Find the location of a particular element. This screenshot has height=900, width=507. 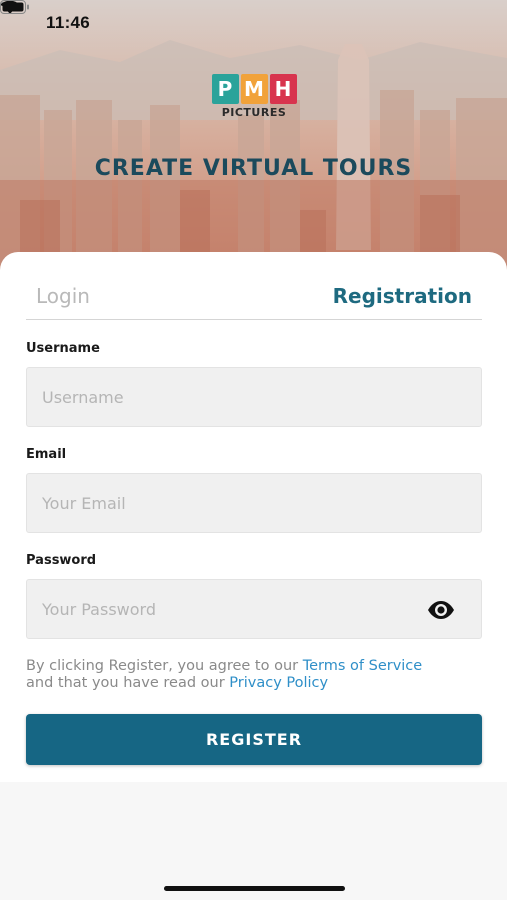

username-input is located at coordinates (254, 397).